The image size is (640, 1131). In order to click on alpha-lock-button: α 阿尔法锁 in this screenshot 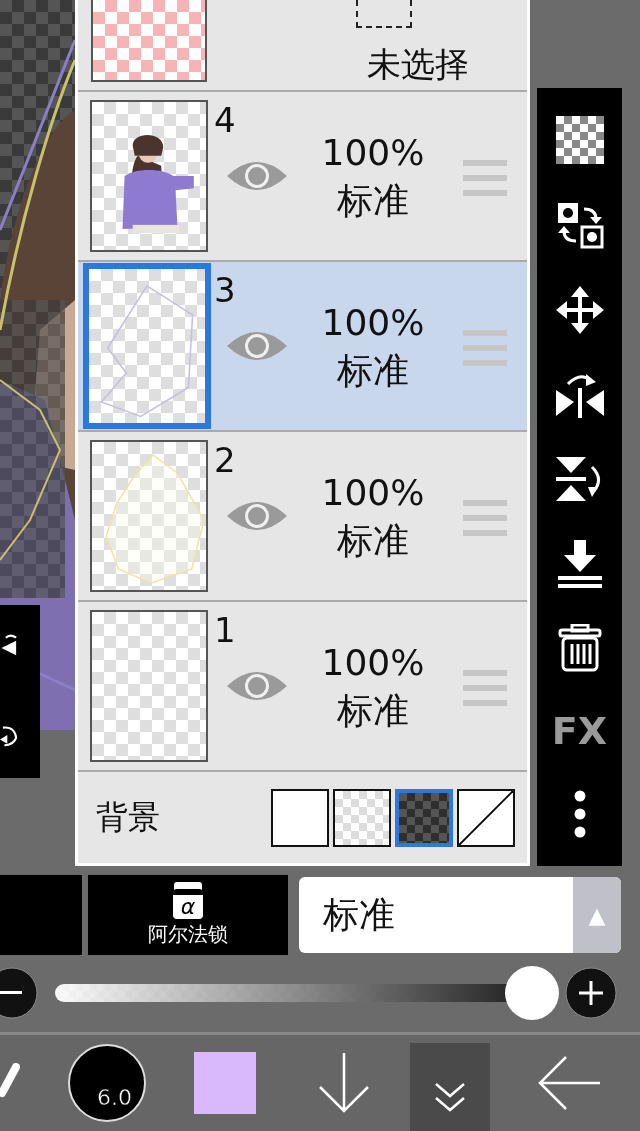, I will do `click(188, 915)`.